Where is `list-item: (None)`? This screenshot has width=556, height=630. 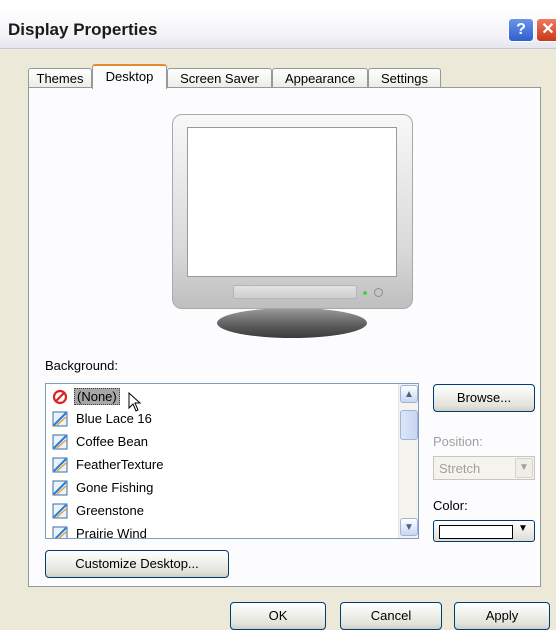
list-item: (None) is located at coordinates (217, 399).